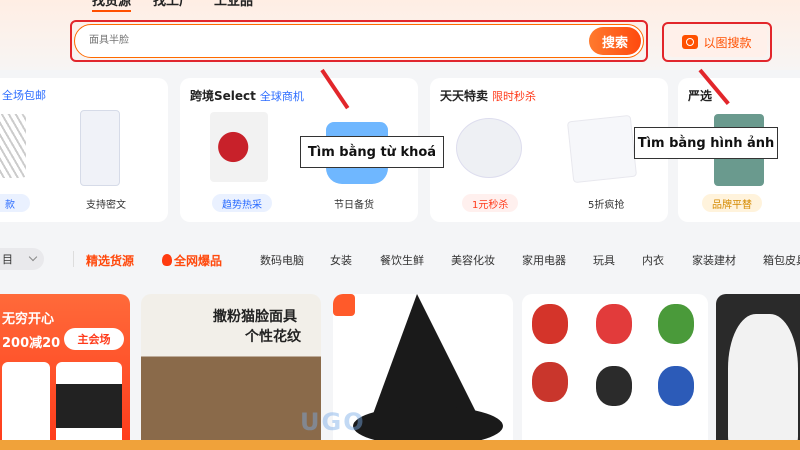 The image size is (800, 450). What do you see at coordinates (106, 203) in the screenshot?
I see `card-item-label: 支持密文` at bounding box center [106, 203].